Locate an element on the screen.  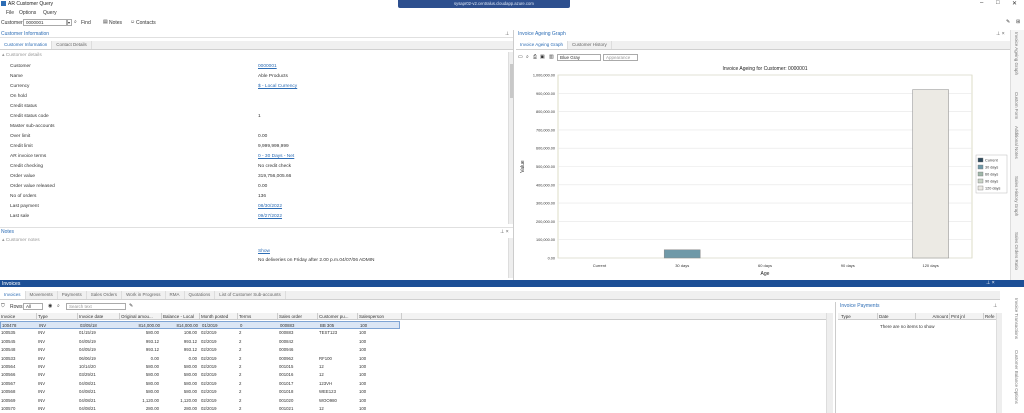
customer-dropdown-icon: ▾ is located at coordinates (69, 22).